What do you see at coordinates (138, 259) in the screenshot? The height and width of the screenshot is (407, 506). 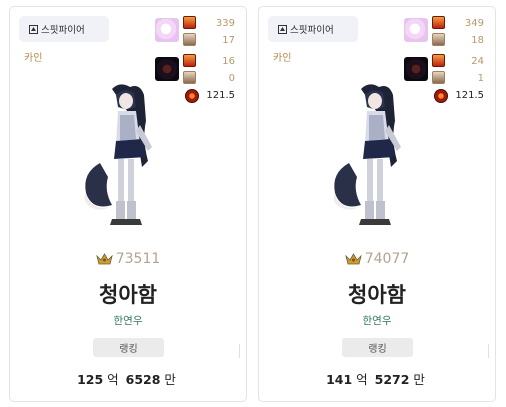 I see `score-value: 73511` at bounding box center [138, 259].